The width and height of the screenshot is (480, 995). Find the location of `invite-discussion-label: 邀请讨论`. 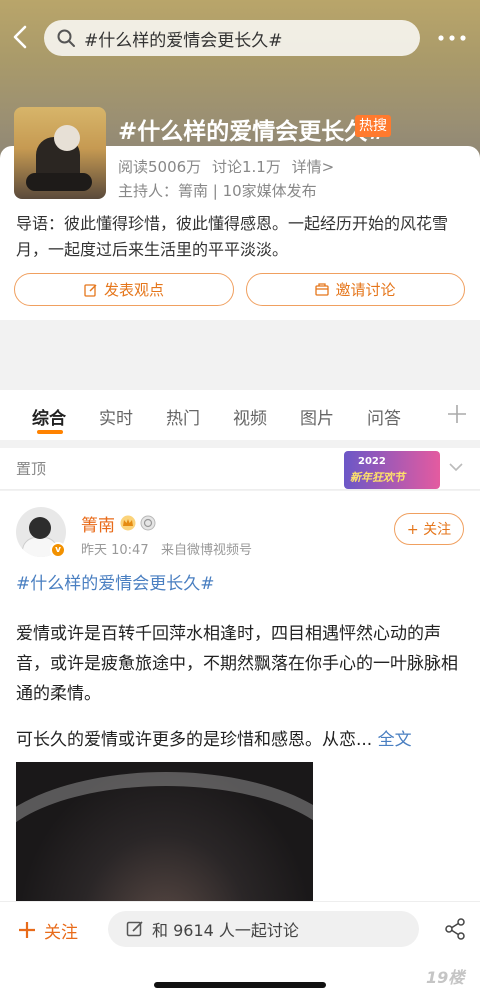

invite-discussion-label: 邀请讨论 is located at coordinates (365, 290).